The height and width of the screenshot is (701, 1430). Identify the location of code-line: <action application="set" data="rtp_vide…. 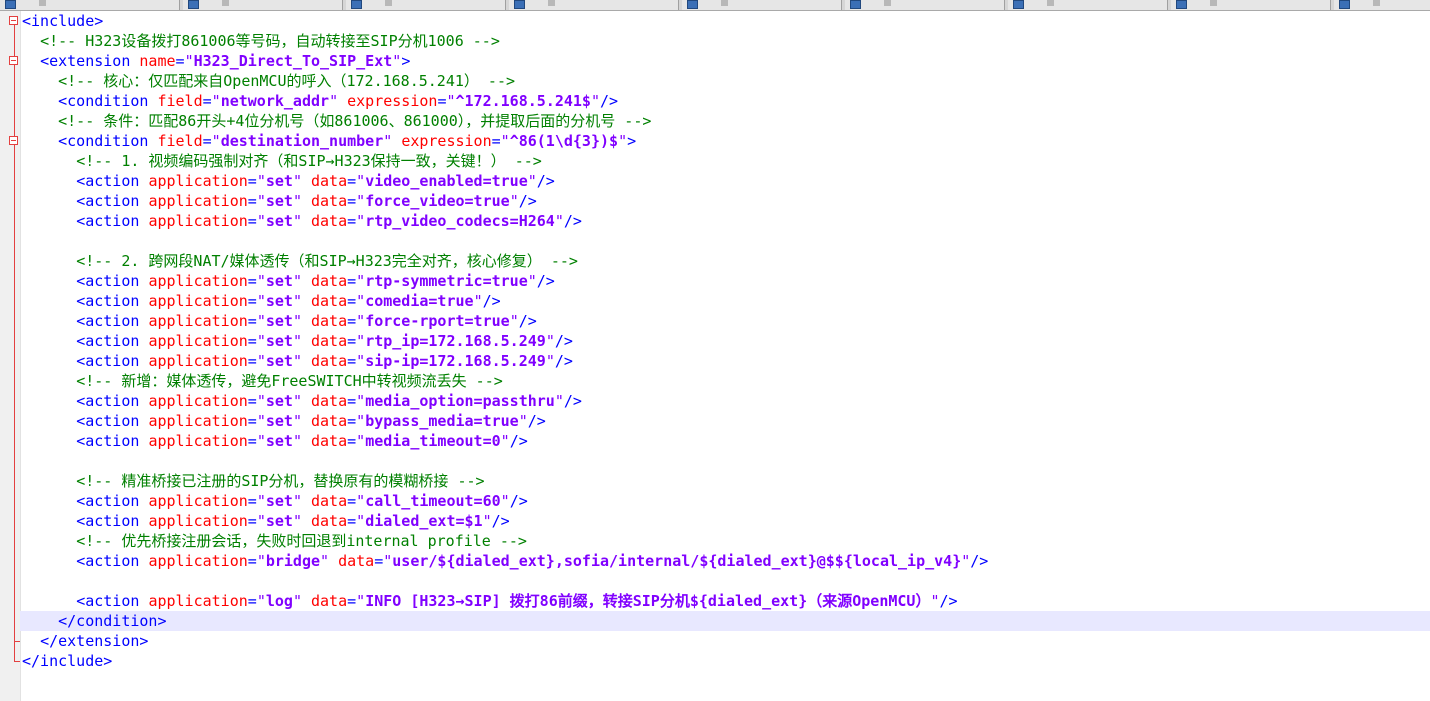
(725, 221).